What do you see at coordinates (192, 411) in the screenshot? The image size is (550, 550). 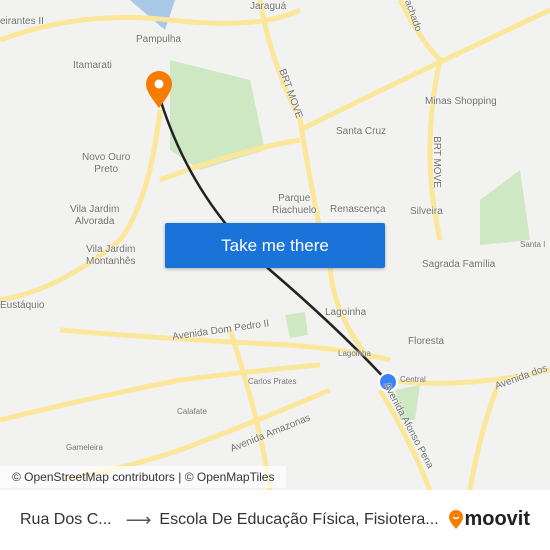 I see `map-label: Calafate` at bounding box center [192, 411].